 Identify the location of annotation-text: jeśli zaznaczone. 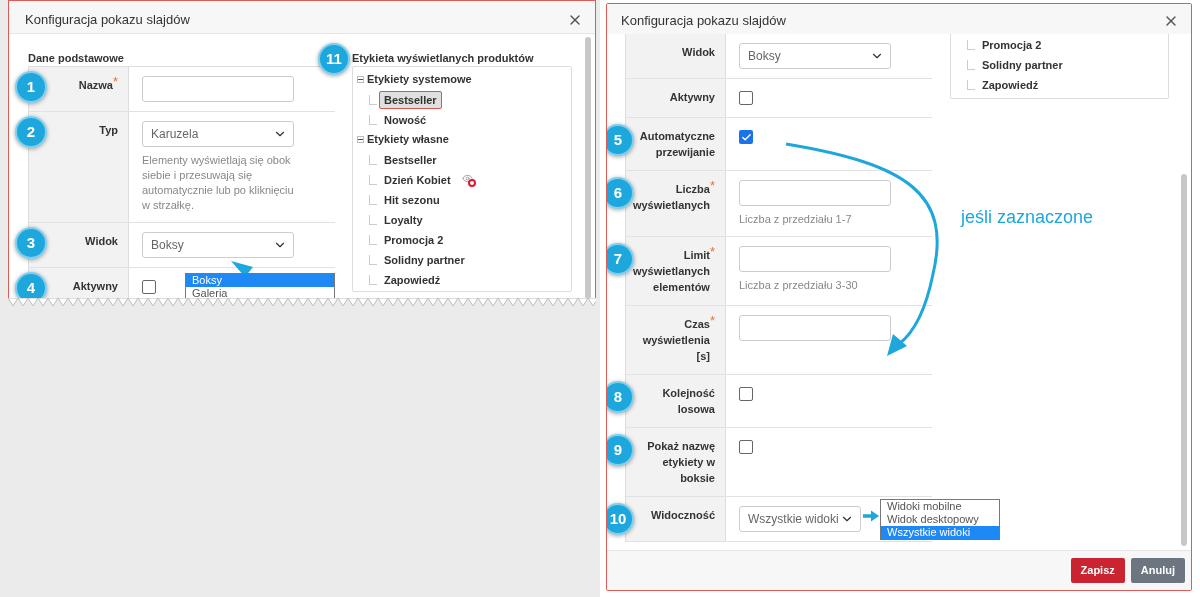
(1027, 217).